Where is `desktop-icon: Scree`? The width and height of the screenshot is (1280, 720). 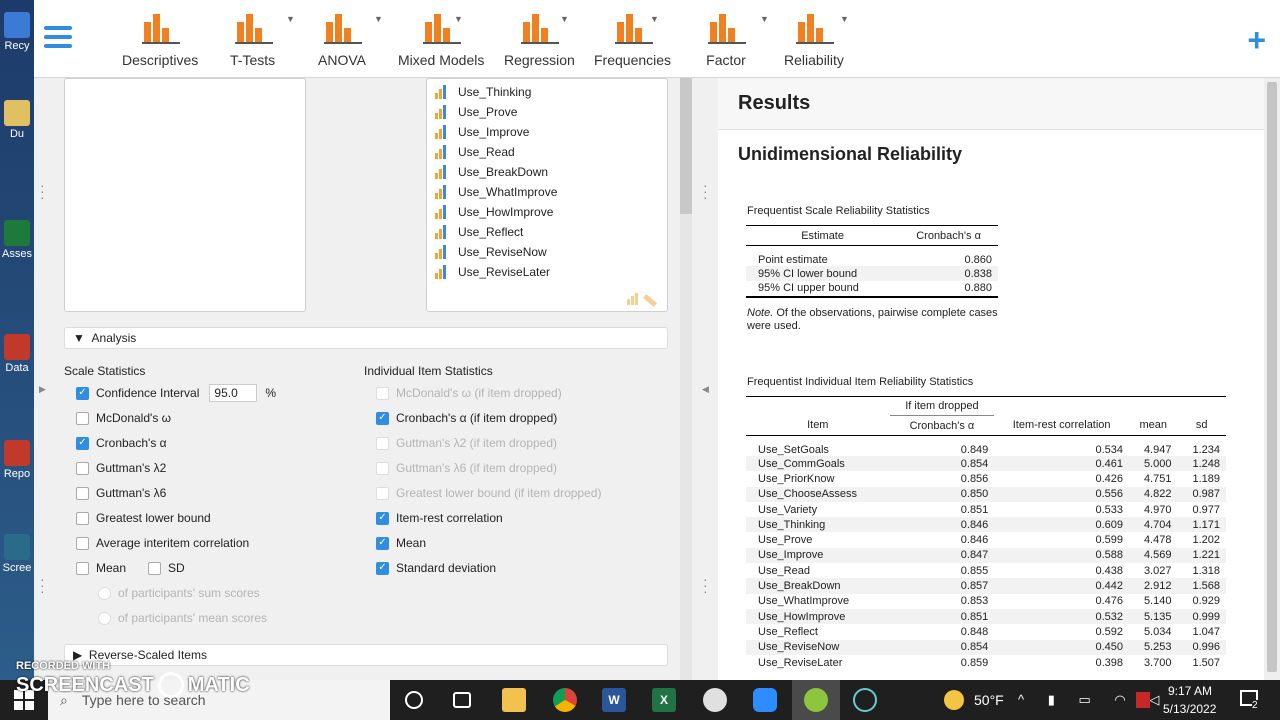
desktop-icon: Scree is located at coordinates (17, 554).